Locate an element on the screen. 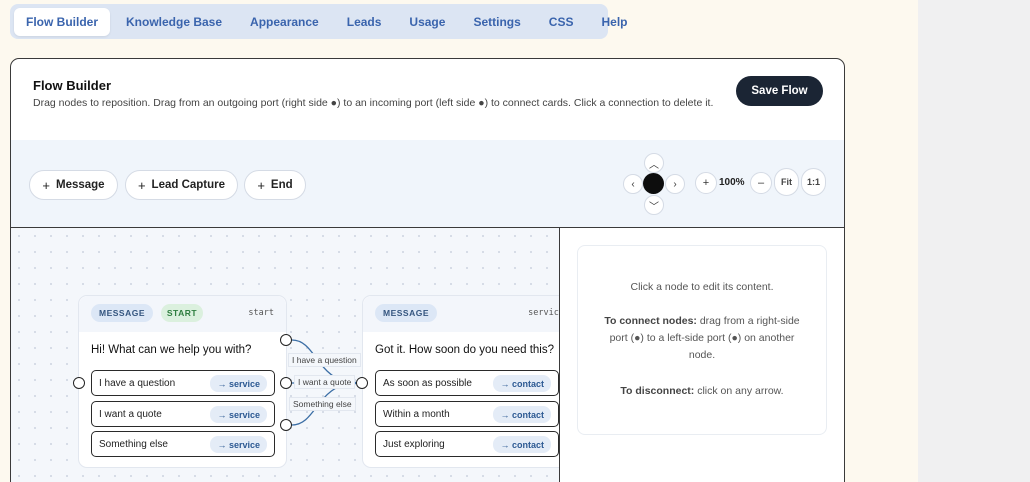 This screenshot has height=482, width=1030. add-message-button: + Message is located at coordinates (73, 185).